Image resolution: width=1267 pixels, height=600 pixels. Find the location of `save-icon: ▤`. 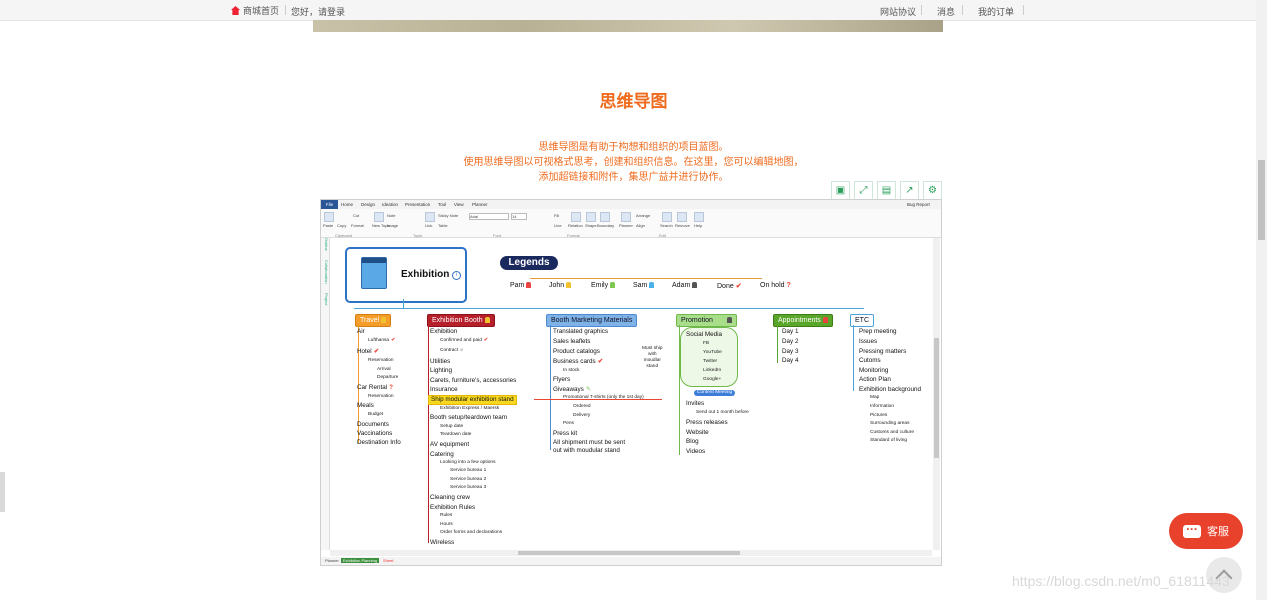

save-icon: ▤ is located at coordinates (886, 190).